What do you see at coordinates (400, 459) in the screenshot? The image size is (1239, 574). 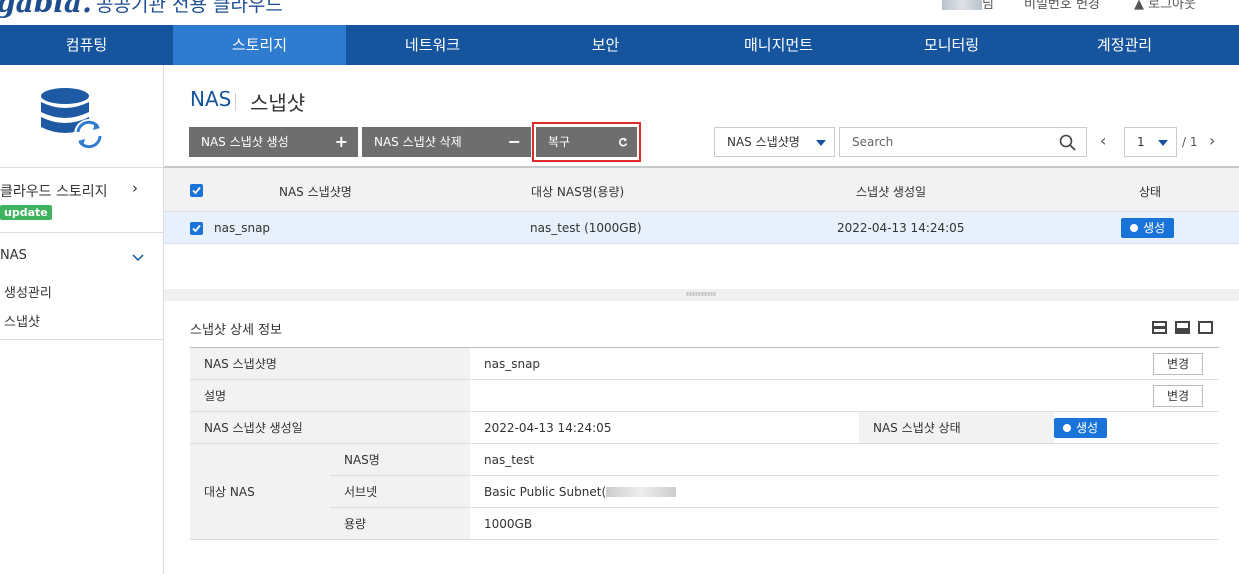 I see `label-nas-name: NAS명` at bounding box center [400, 459].